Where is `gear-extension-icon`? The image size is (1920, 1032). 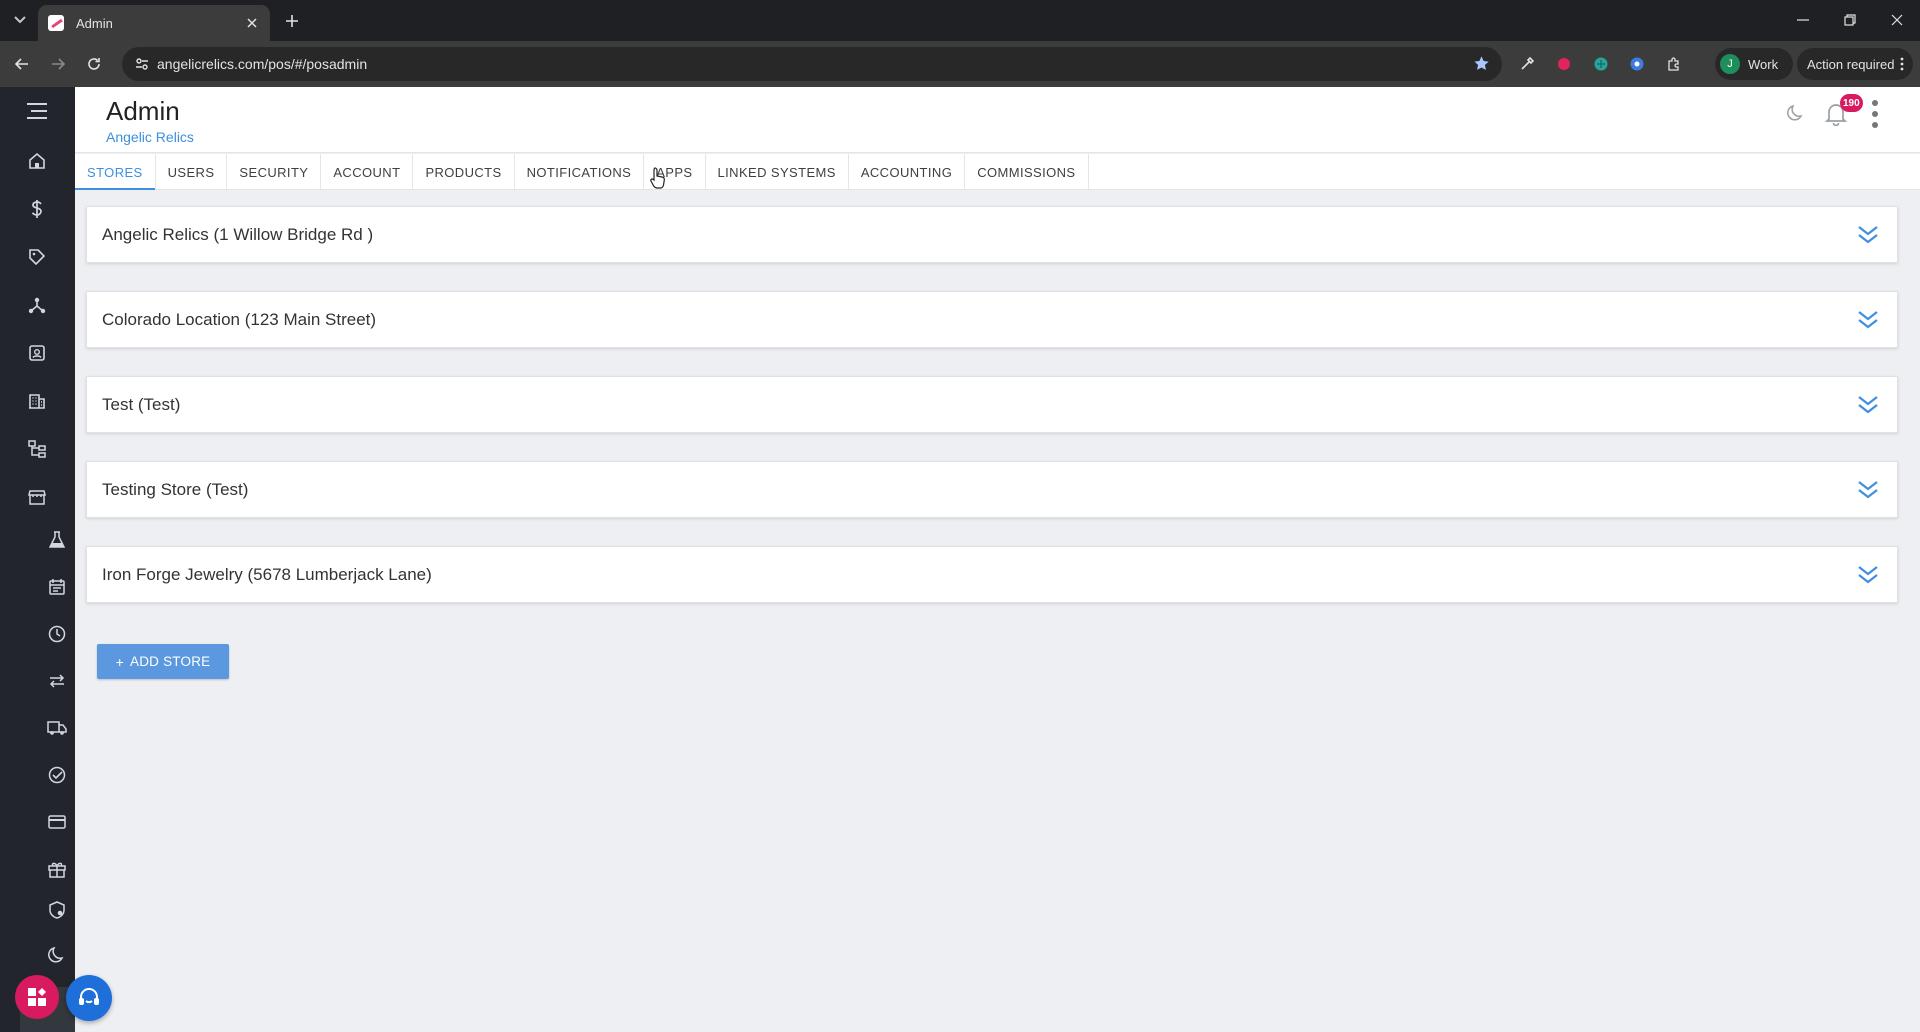
gear-extension-icon is located at coordinates (1637, 64).